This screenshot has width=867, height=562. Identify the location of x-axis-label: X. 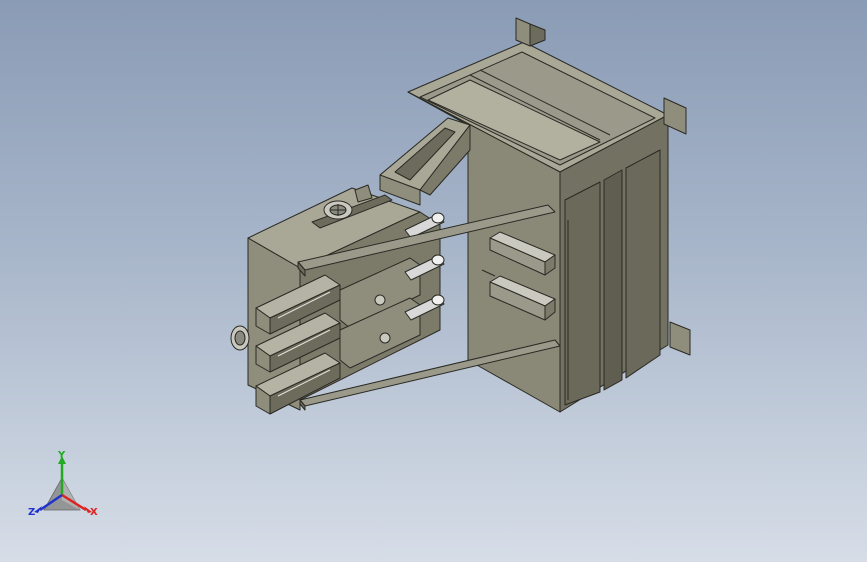
(94, 512).